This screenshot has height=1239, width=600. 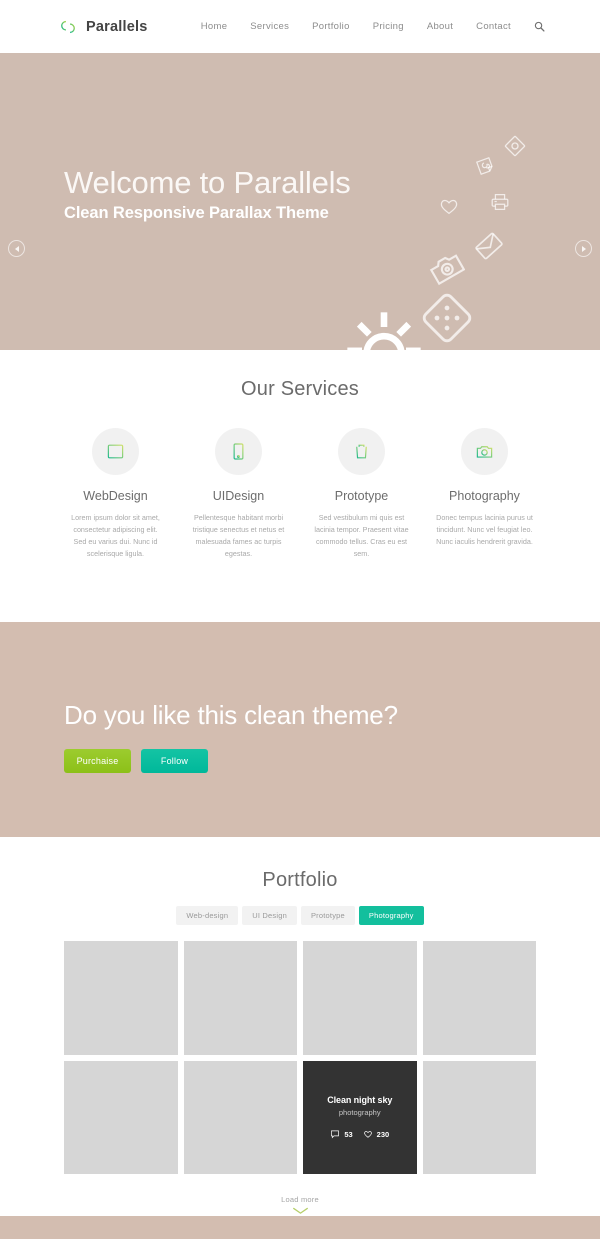 What do you see at coordinates (383, 1134) in the screenshot?
I see `like-count: 230` at bounding box center [383, 1134].